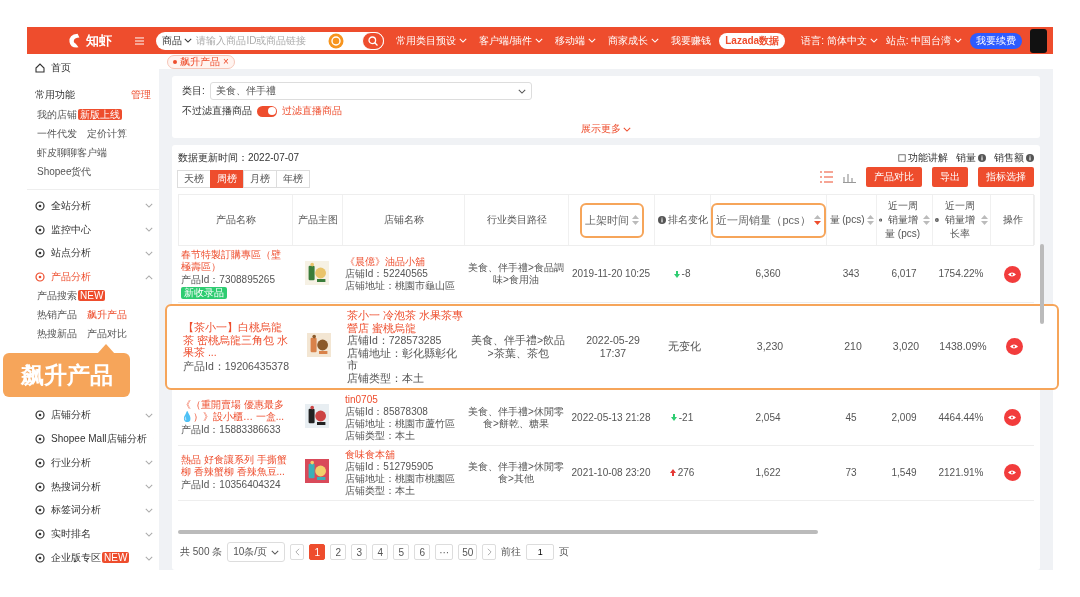 This screenshot has width=1080, height=597. What do you see at coordinates (634, 40) in the screenshot?
I see `nav-menu: 商家成长` at bounding box center [634, 40].